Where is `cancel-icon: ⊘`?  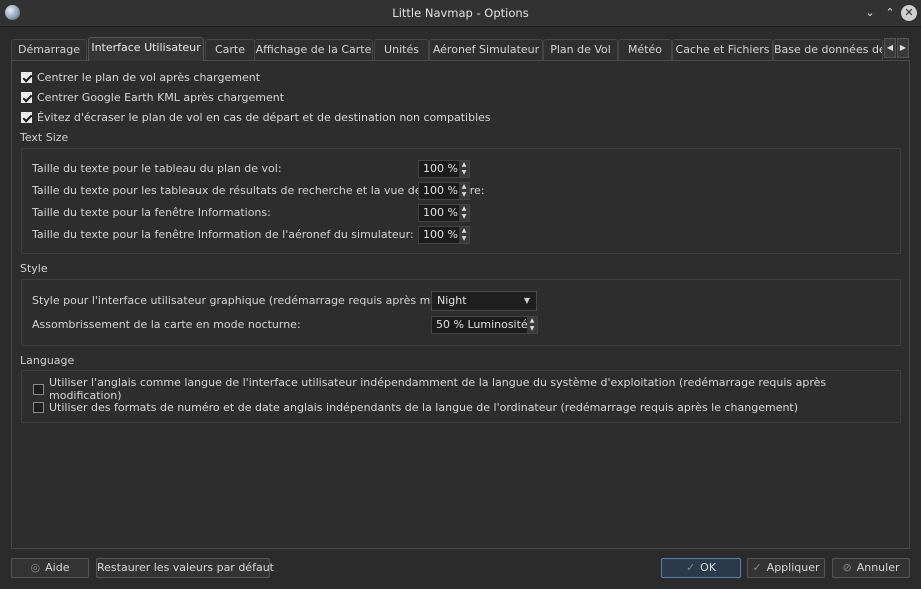
cancel-icon: ⊘ is located at coordinates (847, 567).